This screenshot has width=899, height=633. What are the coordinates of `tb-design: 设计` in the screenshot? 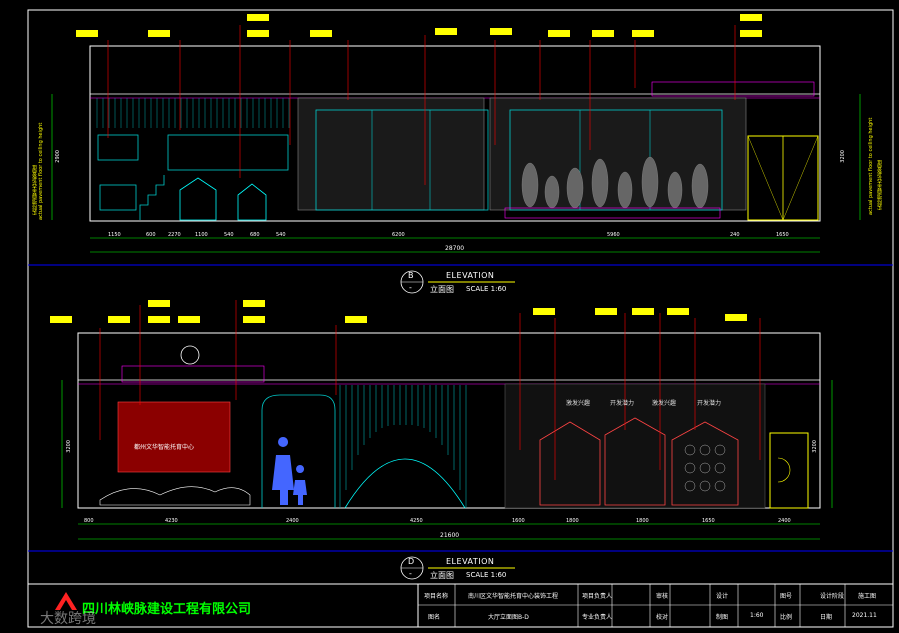 It's located at (722, 596).